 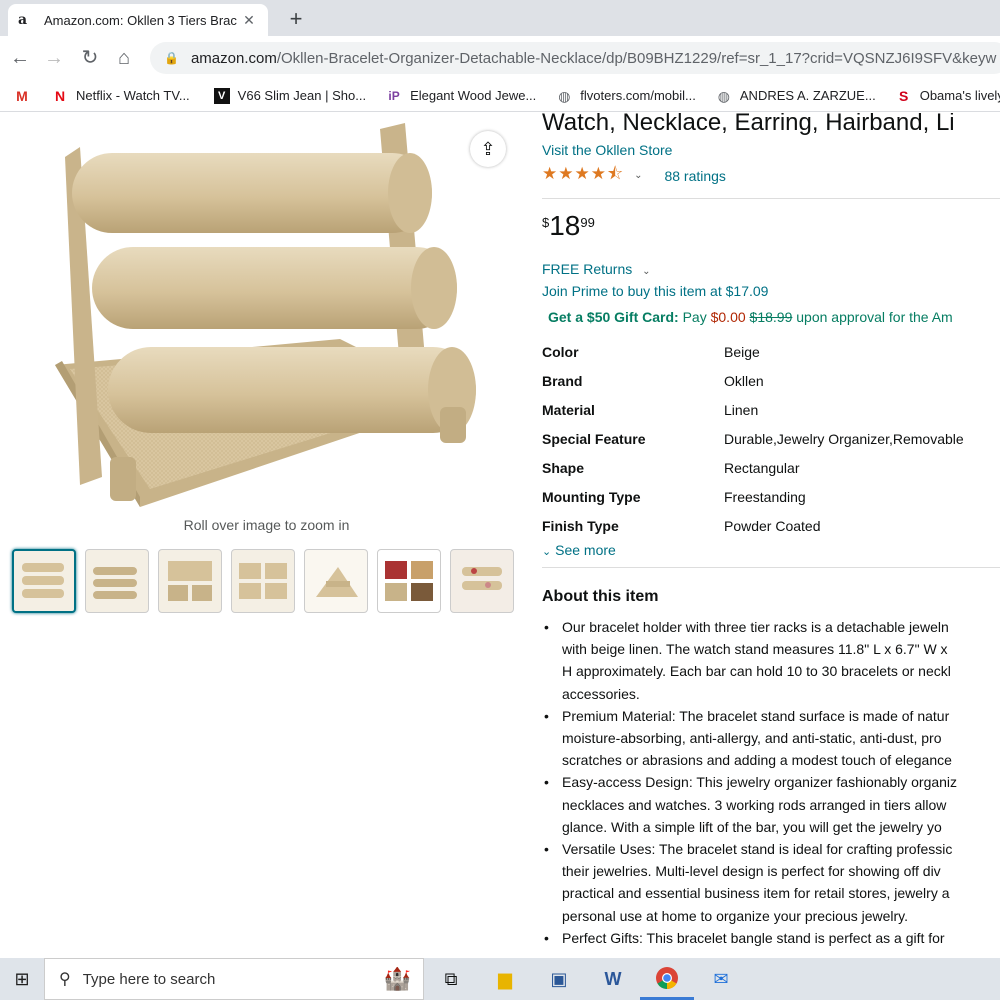 What do you see at coordinates (721, 979) in the screenshot?
I see `mail-icon: ✉` at bounding box center [721, 979].